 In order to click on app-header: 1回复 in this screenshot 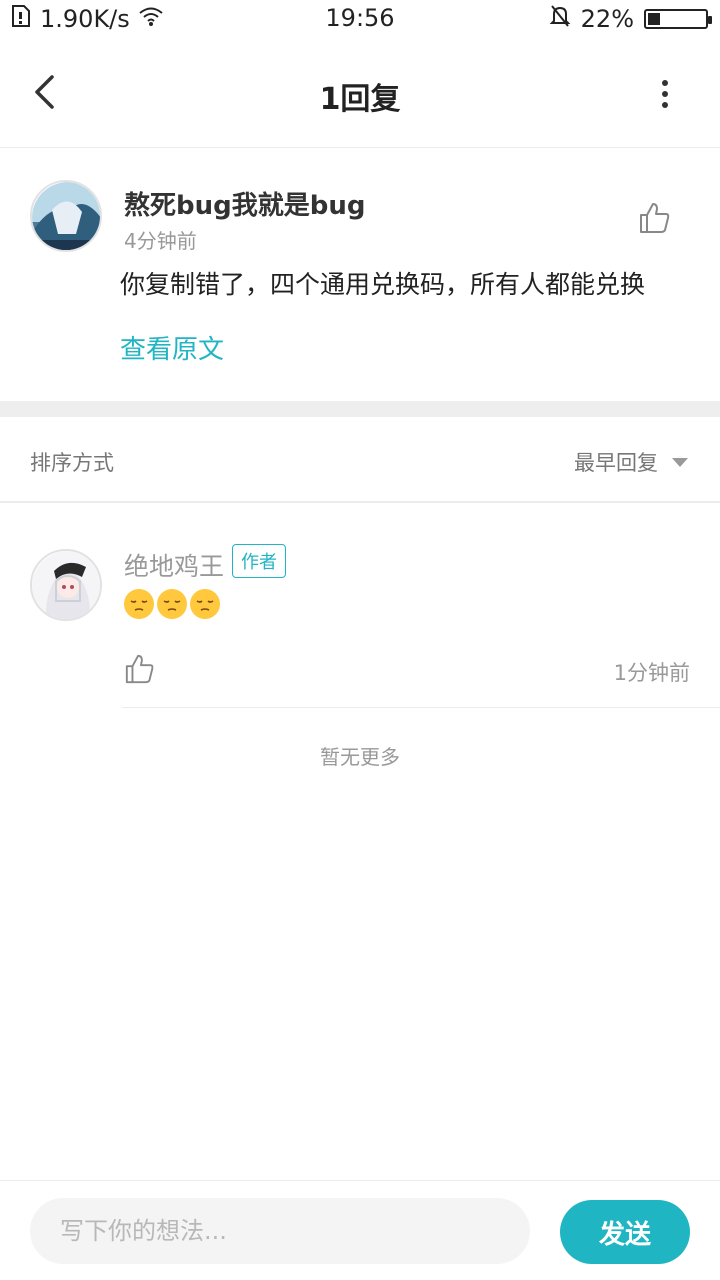, I will do `click(360, 94)`.